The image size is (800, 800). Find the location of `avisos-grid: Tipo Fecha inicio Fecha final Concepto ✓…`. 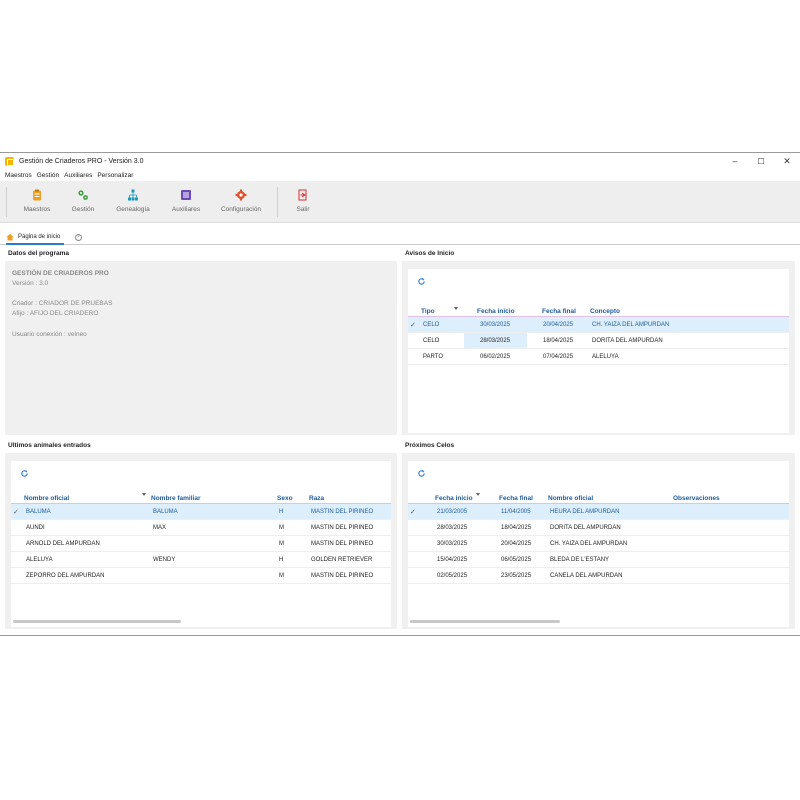

avisos-grid: Tipo Fecha inicio Fecha final Concepto ✓… is located at coordinates (598, 351).